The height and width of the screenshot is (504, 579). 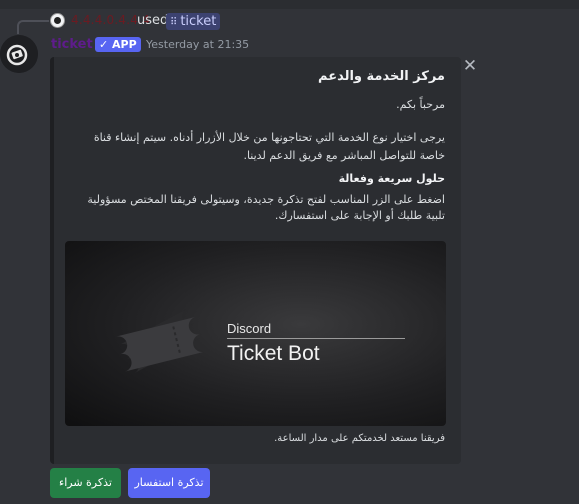 What do you see at coordinates (160, 341) in the screenshot?
I see `ticket-icon` at bounding box center [160, 341].